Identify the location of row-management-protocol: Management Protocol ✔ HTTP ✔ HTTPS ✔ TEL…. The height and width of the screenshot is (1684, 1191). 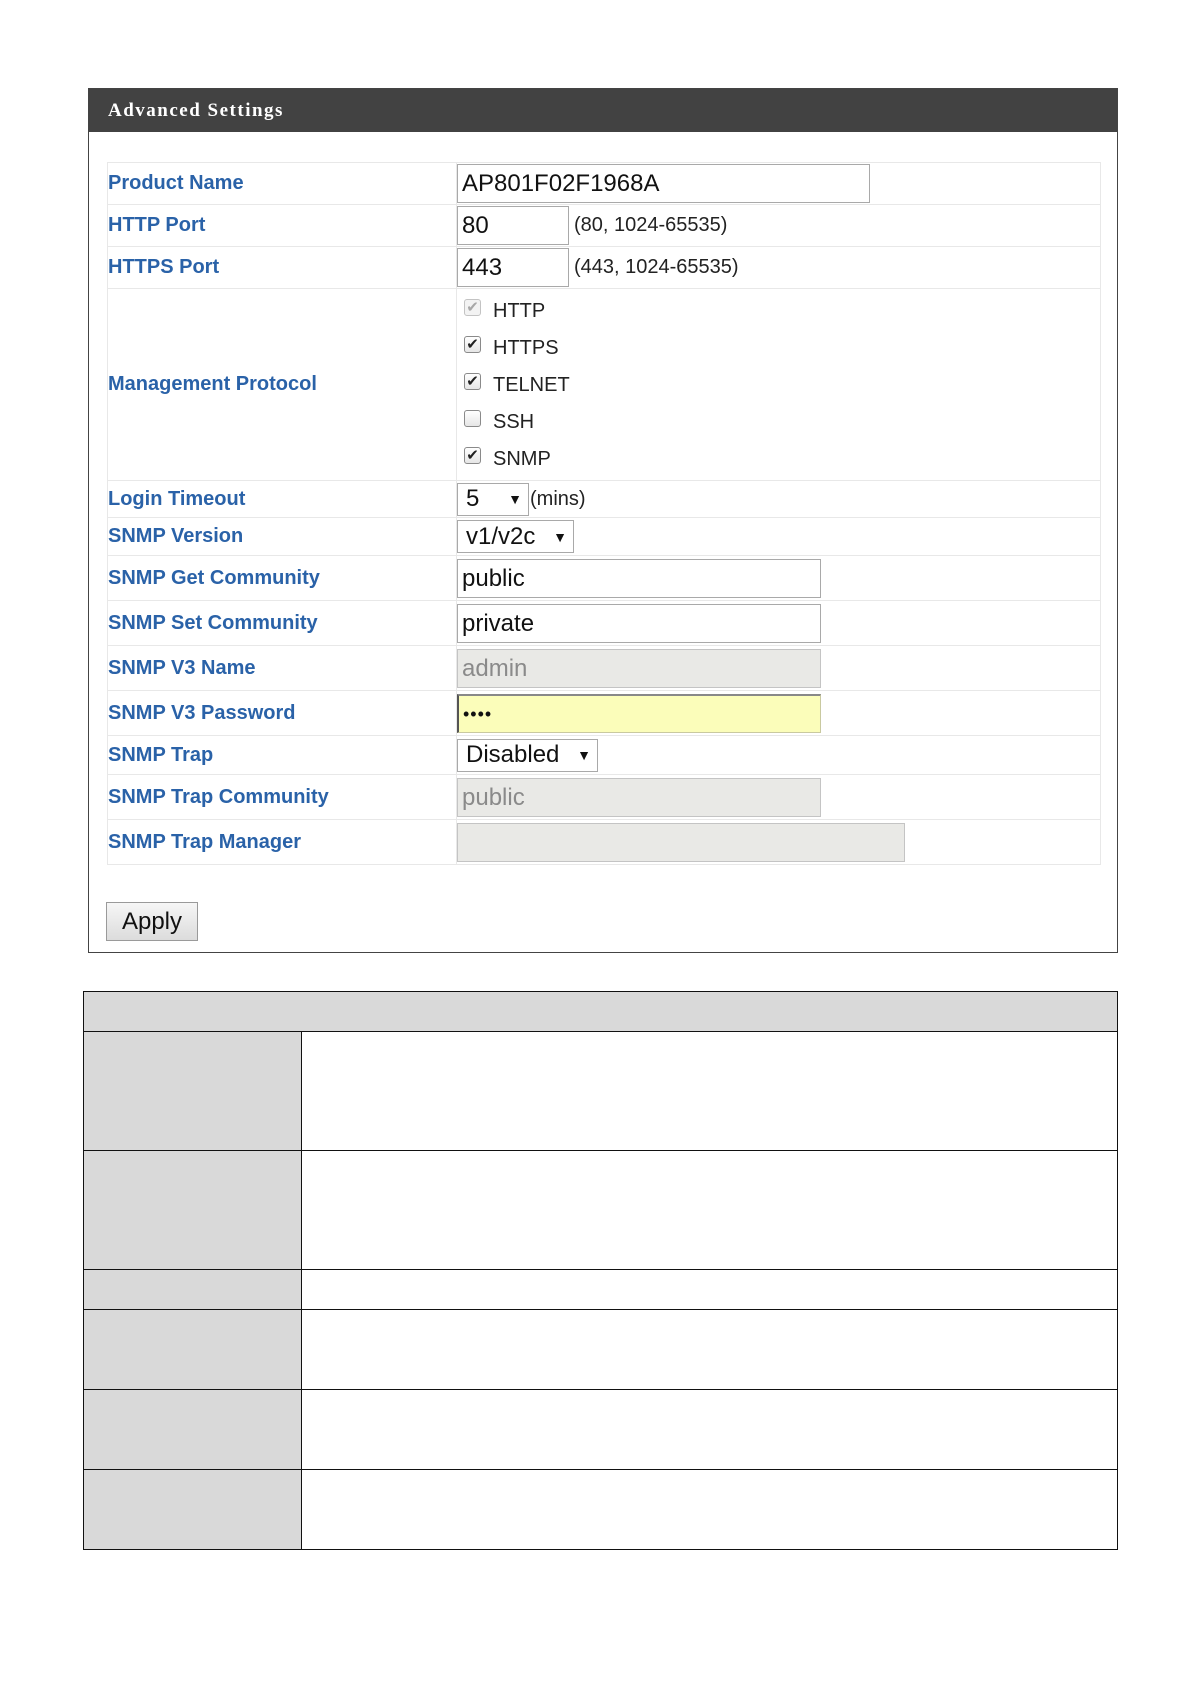
(604, 384).